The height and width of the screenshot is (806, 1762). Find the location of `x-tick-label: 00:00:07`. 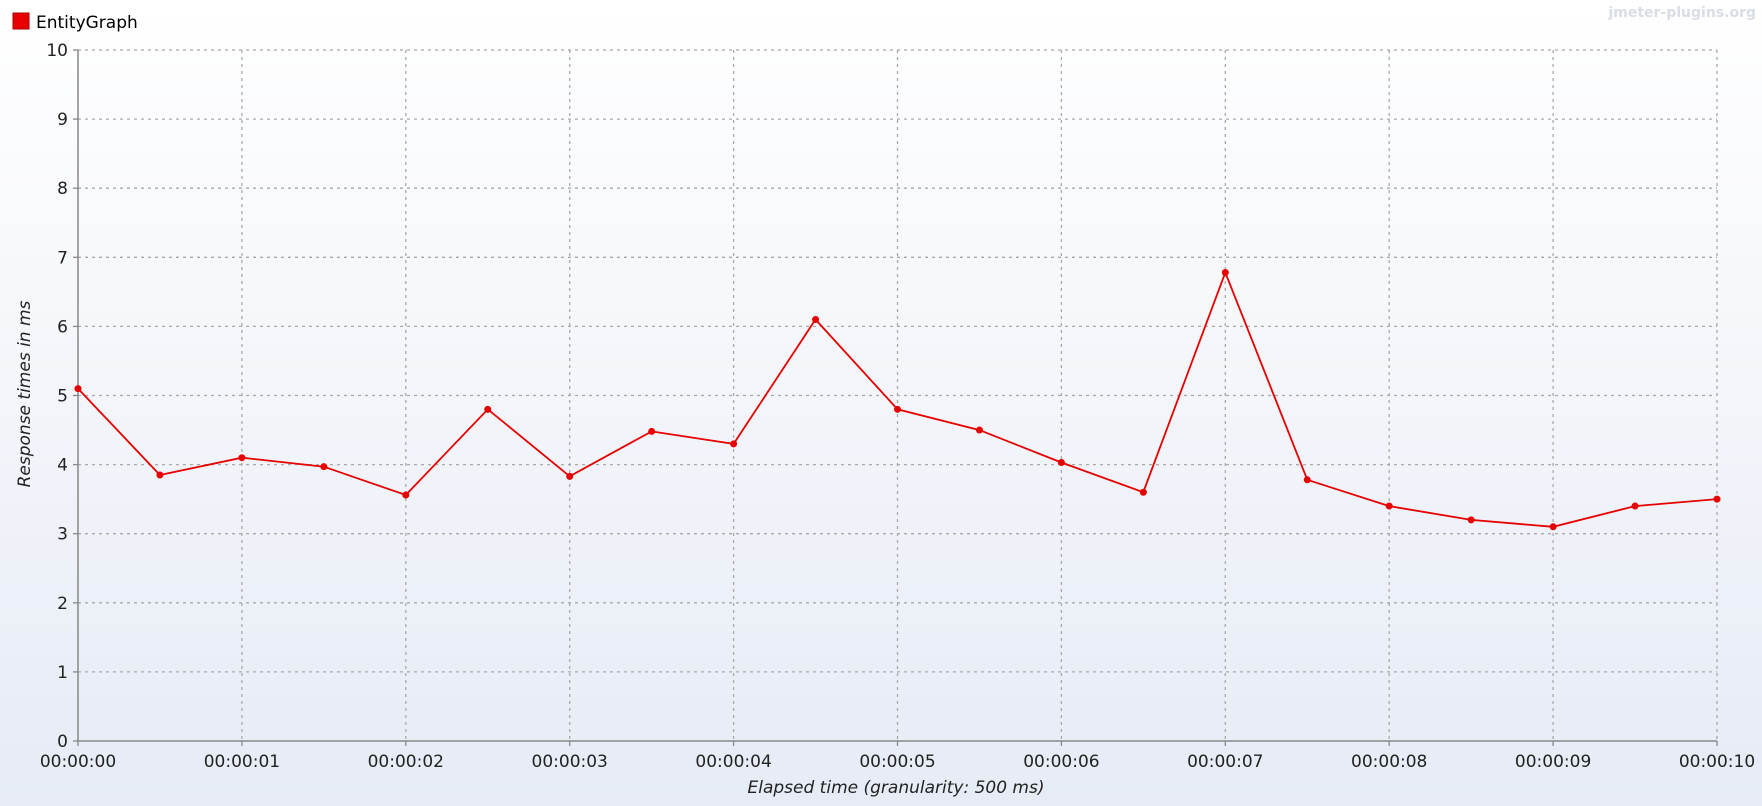

x-tick-label: 00:00:07 is located at coordinates (1225, 762).